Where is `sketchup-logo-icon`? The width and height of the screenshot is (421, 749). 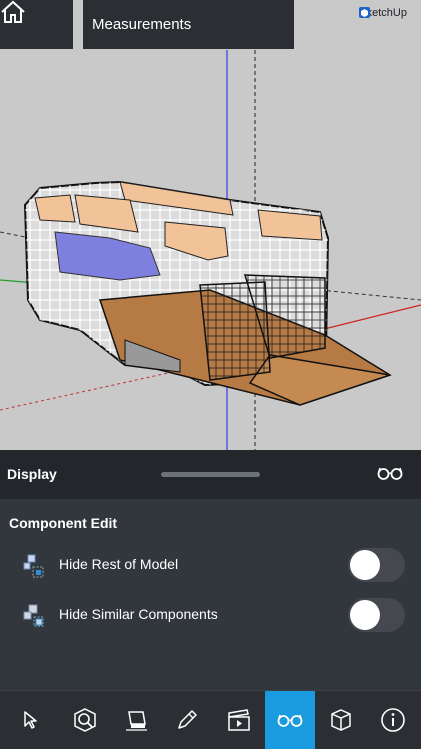 sketchup-logo-icon is located at coordinates (365, 12).